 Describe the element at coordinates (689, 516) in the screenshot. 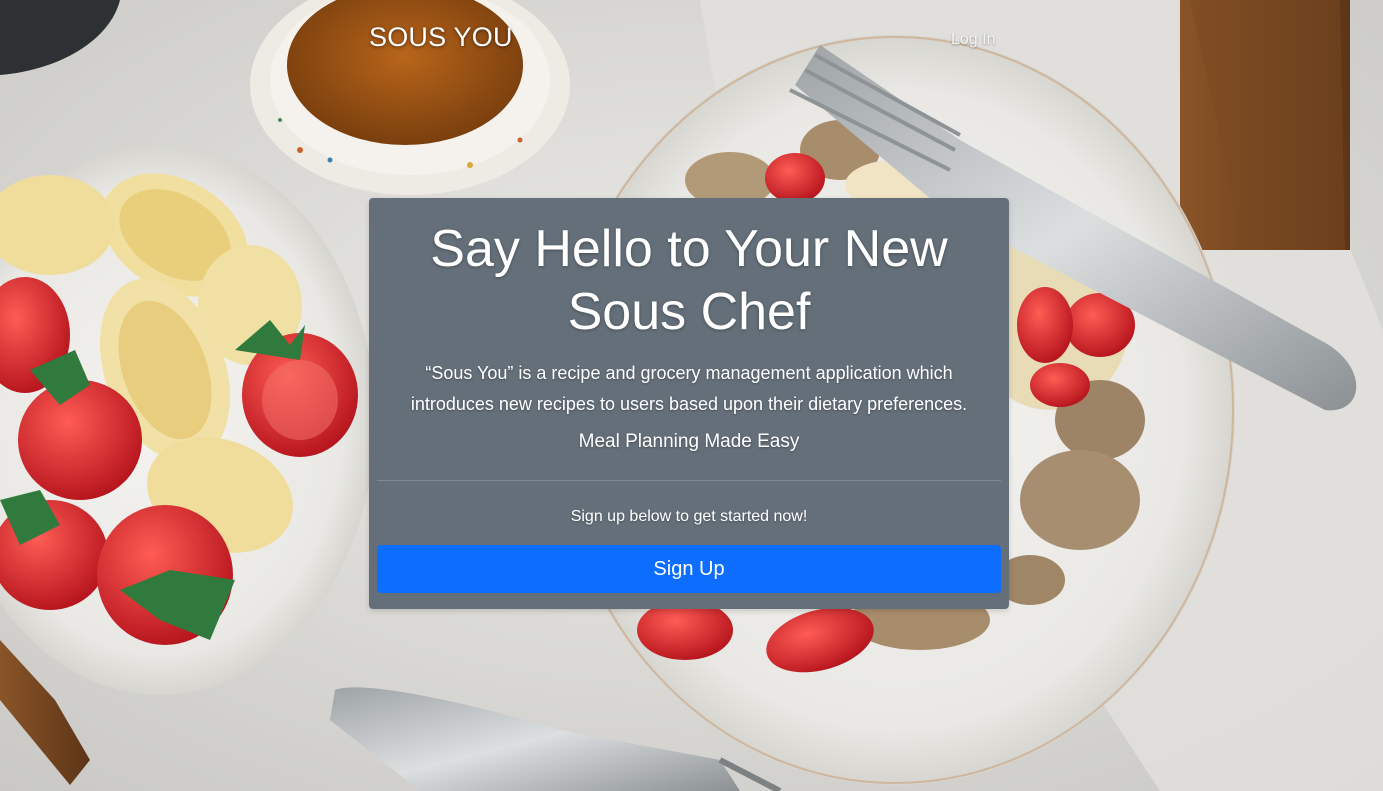

I see `signup-prompt: Sign up below to get started now!` at that location.